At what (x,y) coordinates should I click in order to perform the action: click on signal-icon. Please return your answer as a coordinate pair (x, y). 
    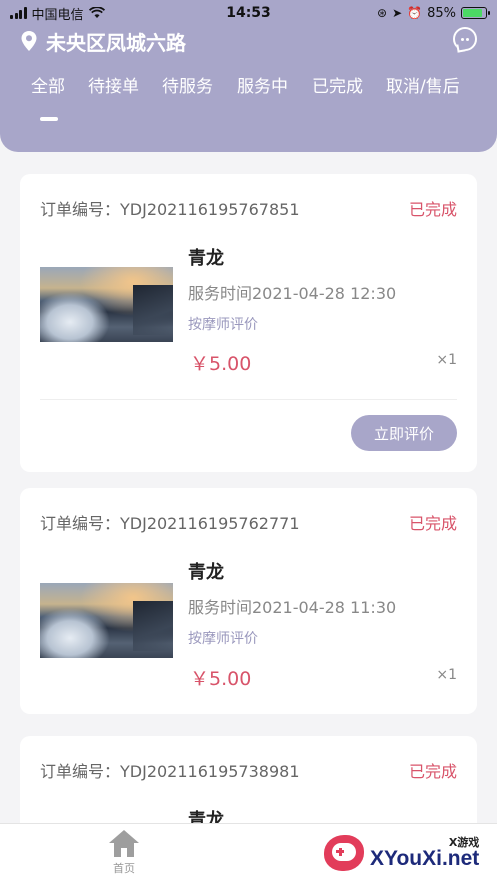
    Looking at the image, I should click on (18, 13).